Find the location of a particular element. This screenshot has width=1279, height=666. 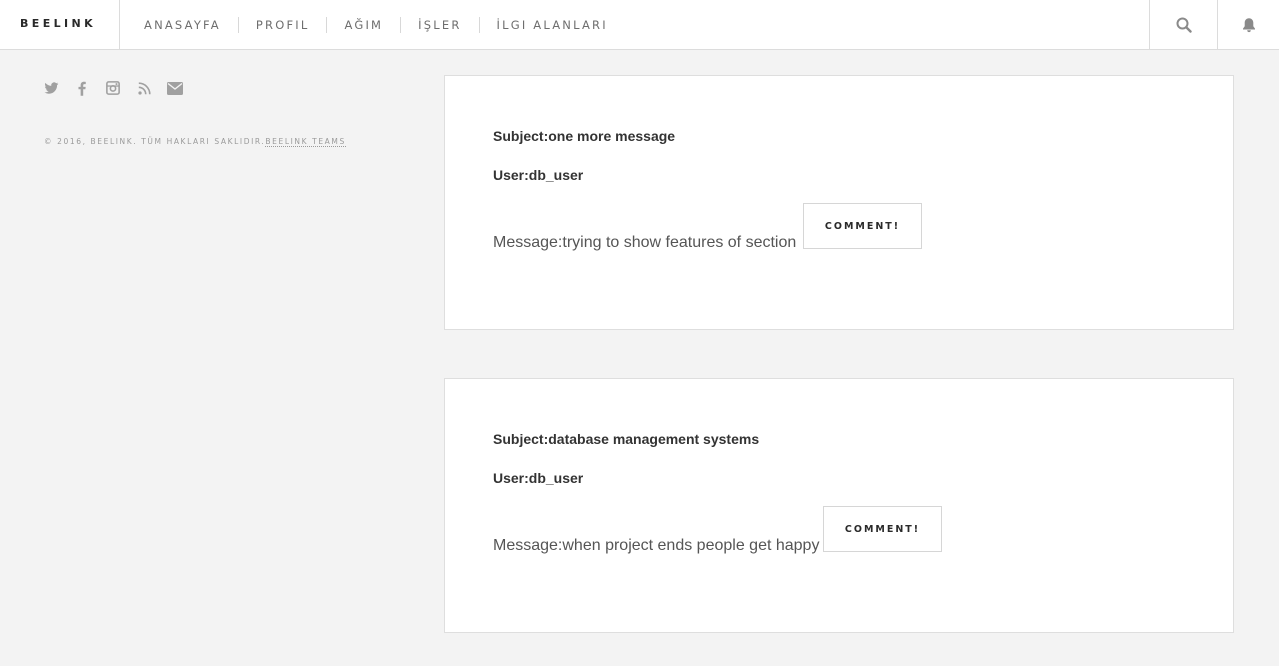

teams-link: BEELINK TEAMS is located at coordinates (305, 142).